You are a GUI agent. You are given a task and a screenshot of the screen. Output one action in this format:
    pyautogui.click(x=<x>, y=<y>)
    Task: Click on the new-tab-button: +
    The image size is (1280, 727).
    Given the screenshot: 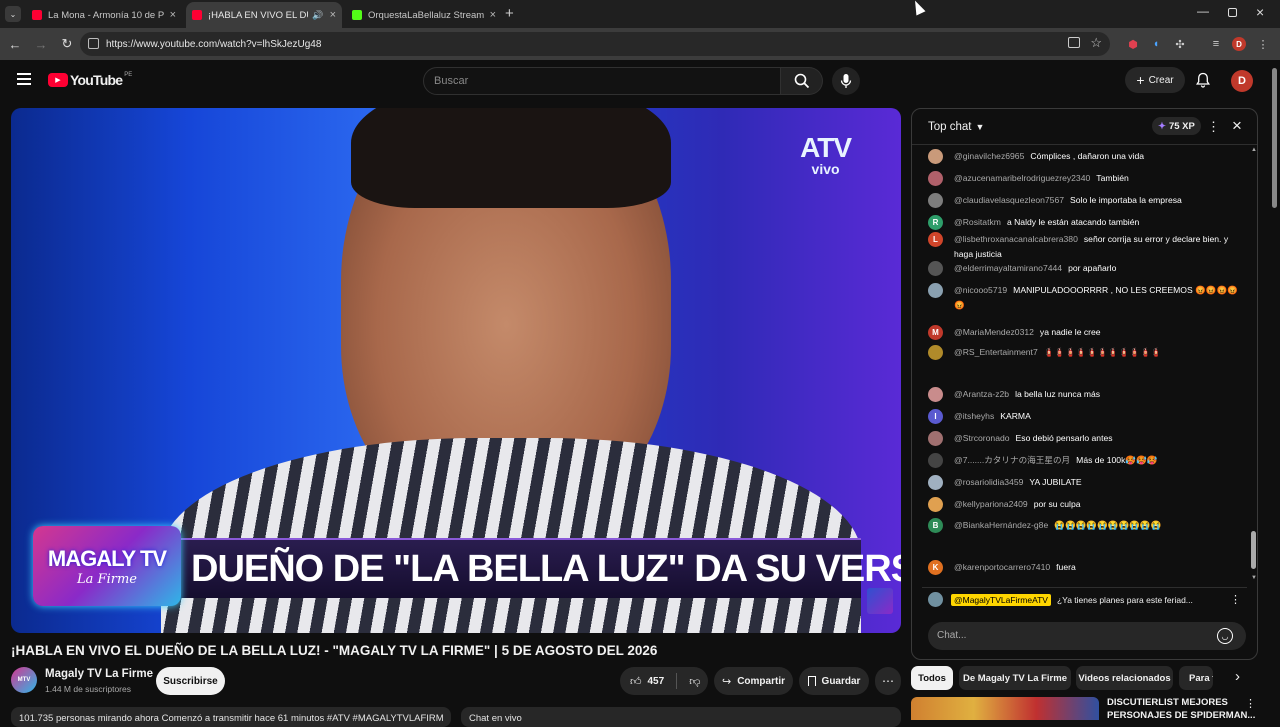 What is the action you would take?
    pyautogui.click(x=509, y=13)
    